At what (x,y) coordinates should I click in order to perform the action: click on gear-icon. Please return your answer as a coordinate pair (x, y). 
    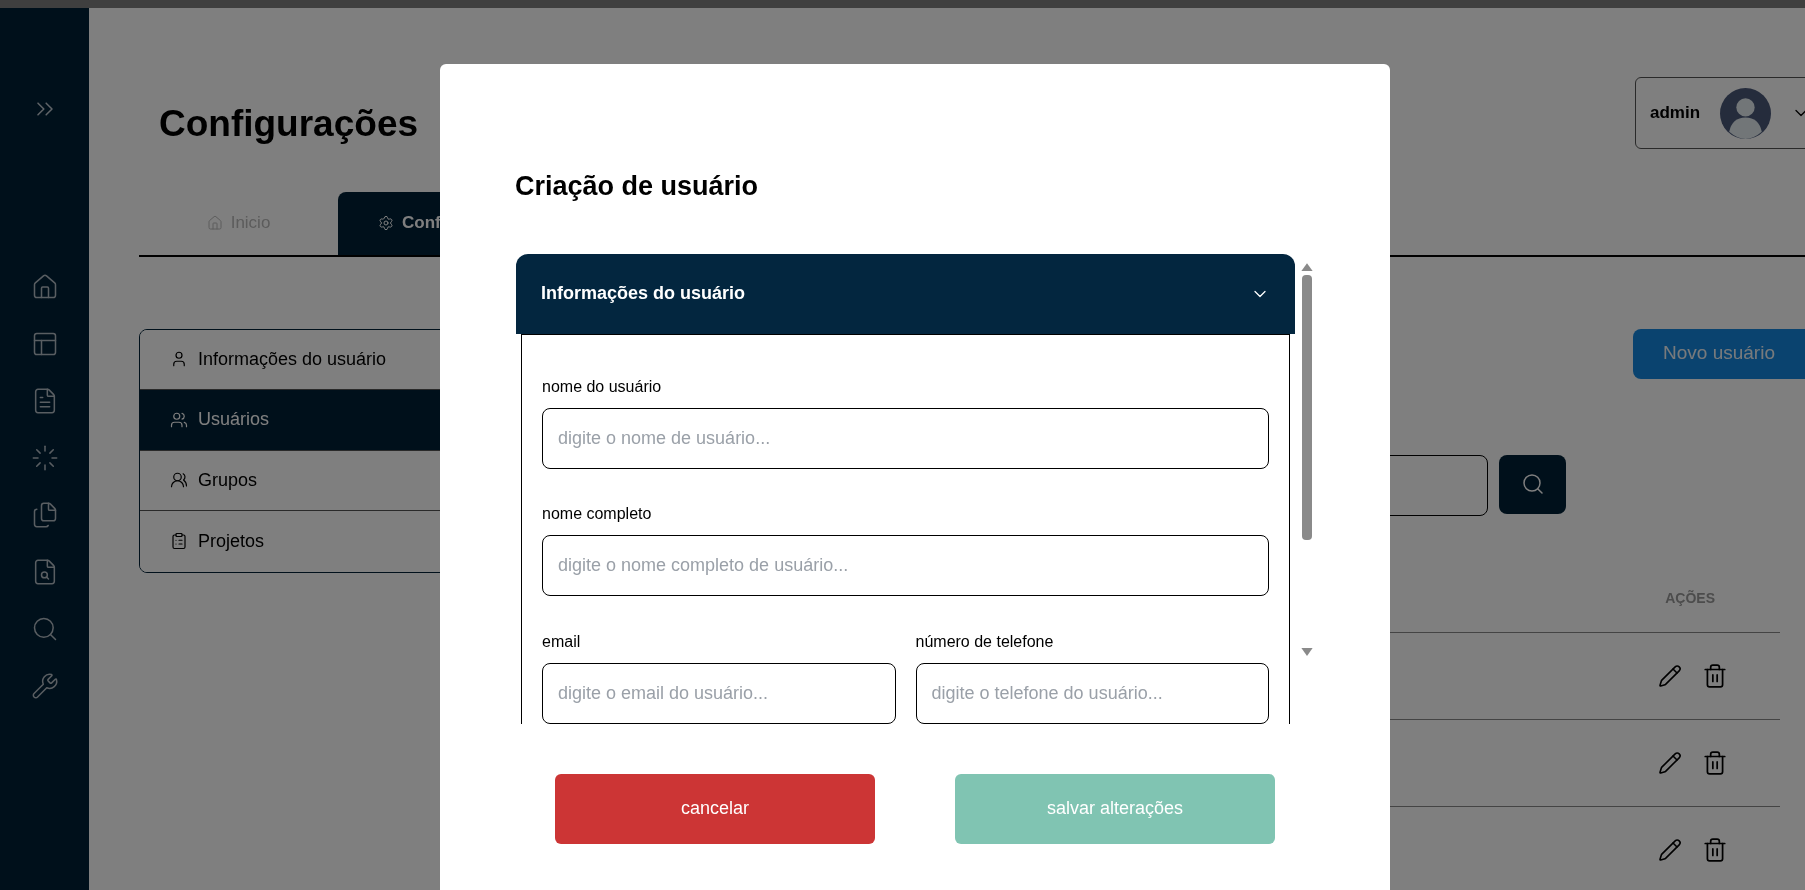
    Looking at the image, I should click on (386, 223).